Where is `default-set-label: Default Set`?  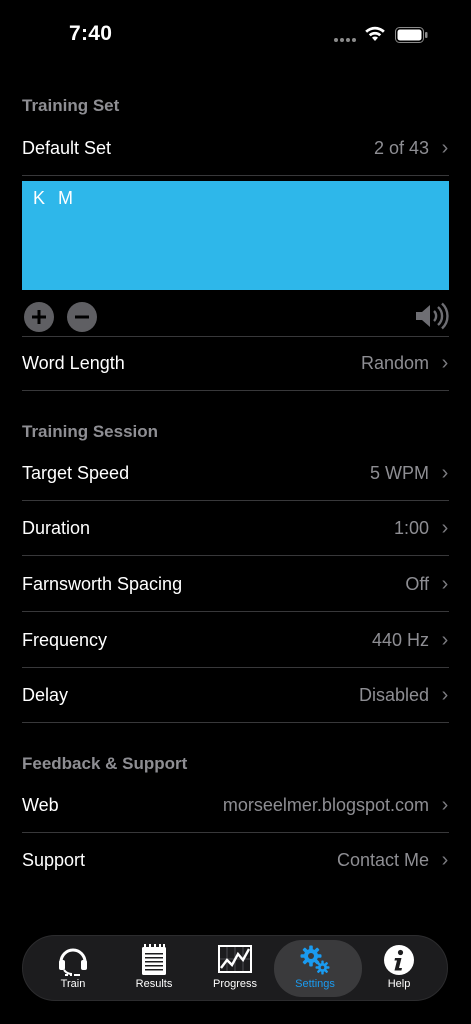 default-set-label: Default Set is located at coordinates (67, 147).